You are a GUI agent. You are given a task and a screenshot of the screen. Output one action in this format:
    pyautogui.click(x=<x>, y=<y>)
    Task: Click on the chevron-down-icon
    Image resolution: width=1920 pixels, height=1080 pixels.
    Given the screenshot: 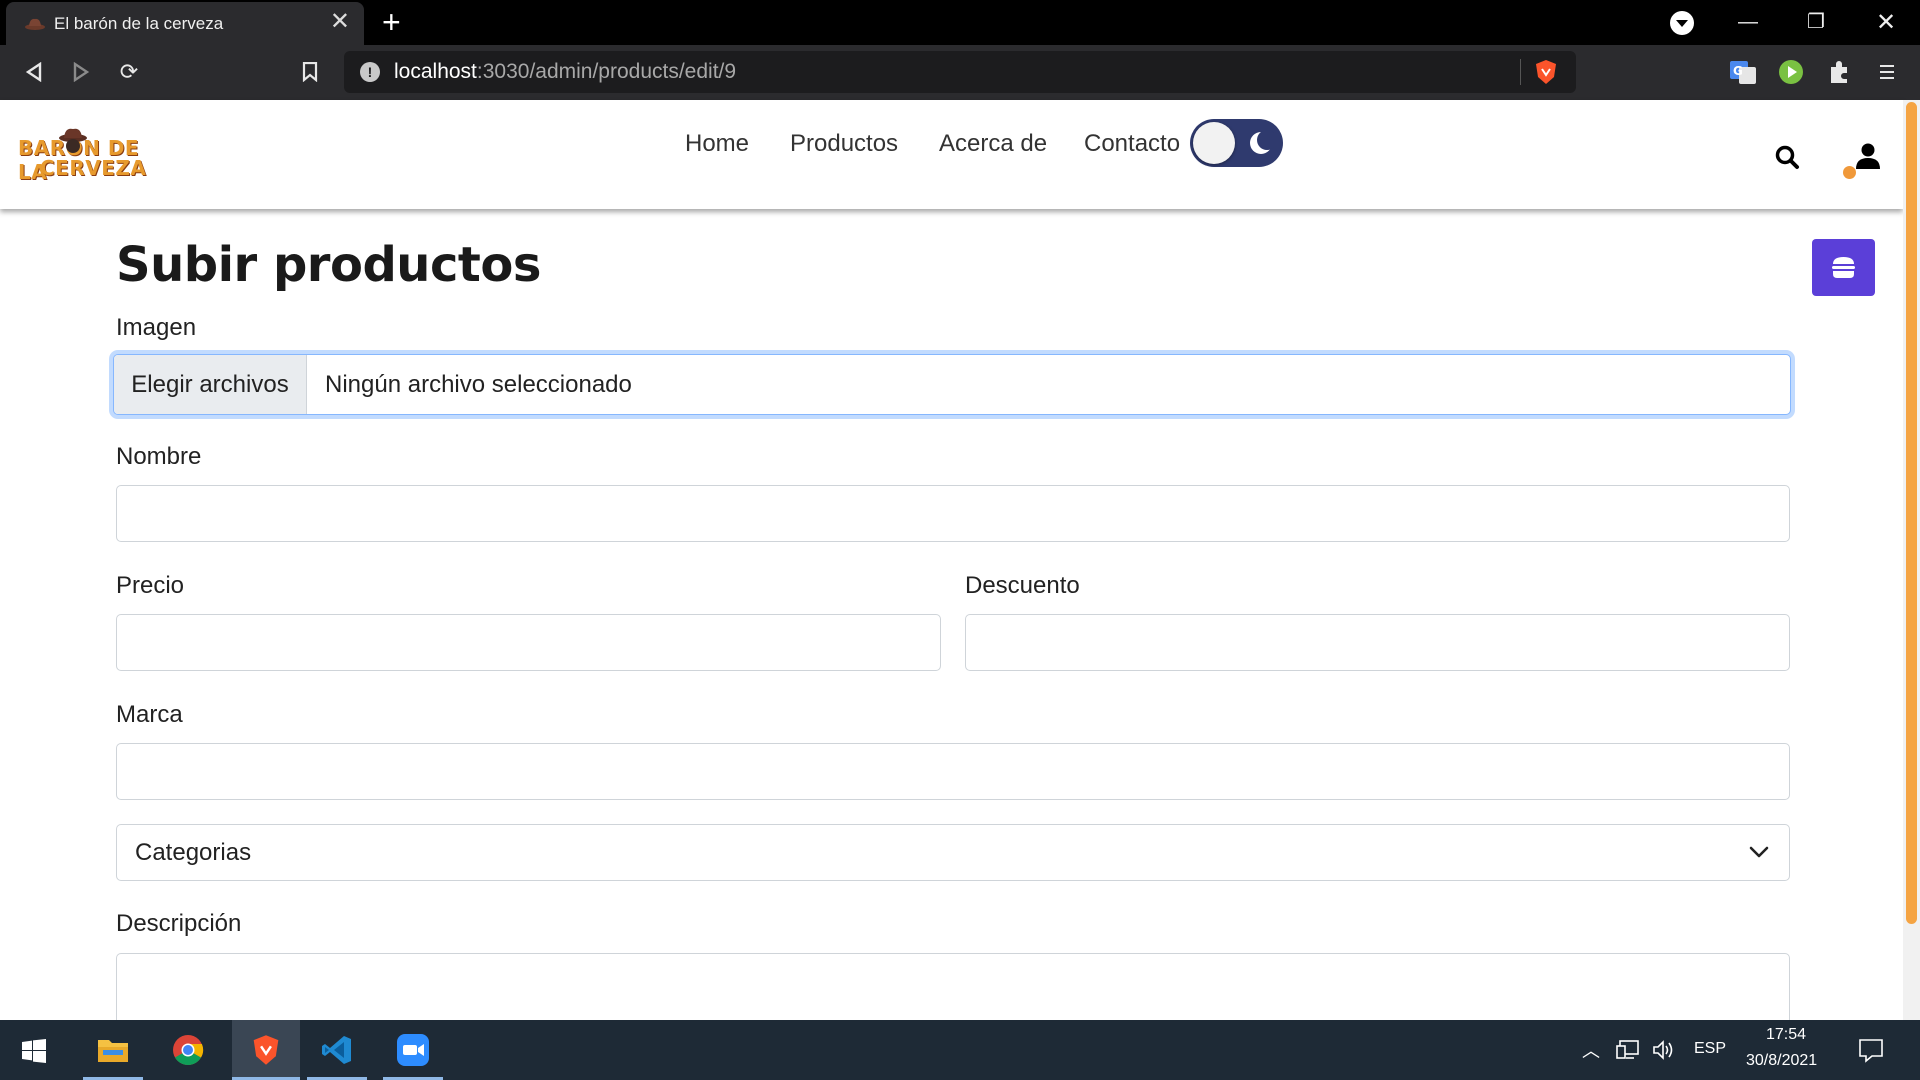 What is the action you would take?
    pyautogui.click(x=1759, y=852)
    